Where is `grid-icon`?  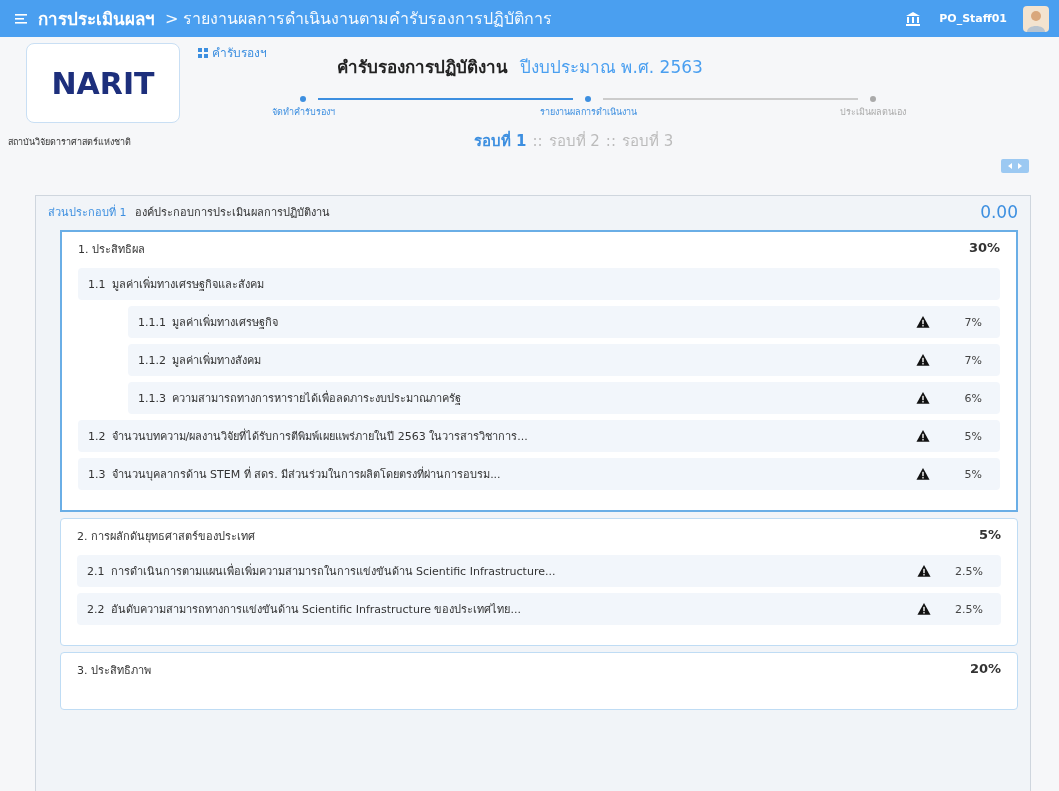
grid-icon is located at coordinates (203, 52).